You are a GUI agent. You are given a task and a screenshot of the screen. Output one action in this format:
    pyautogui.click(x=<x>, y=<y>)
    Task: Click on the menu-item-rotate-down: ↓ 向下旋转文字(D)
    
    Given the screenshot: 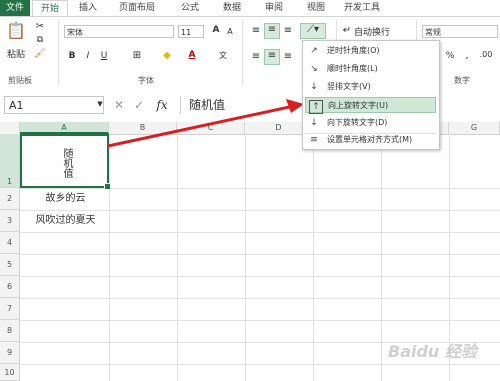 What is the action you would take?
    pyautogui.click(x=370, y=123)
    